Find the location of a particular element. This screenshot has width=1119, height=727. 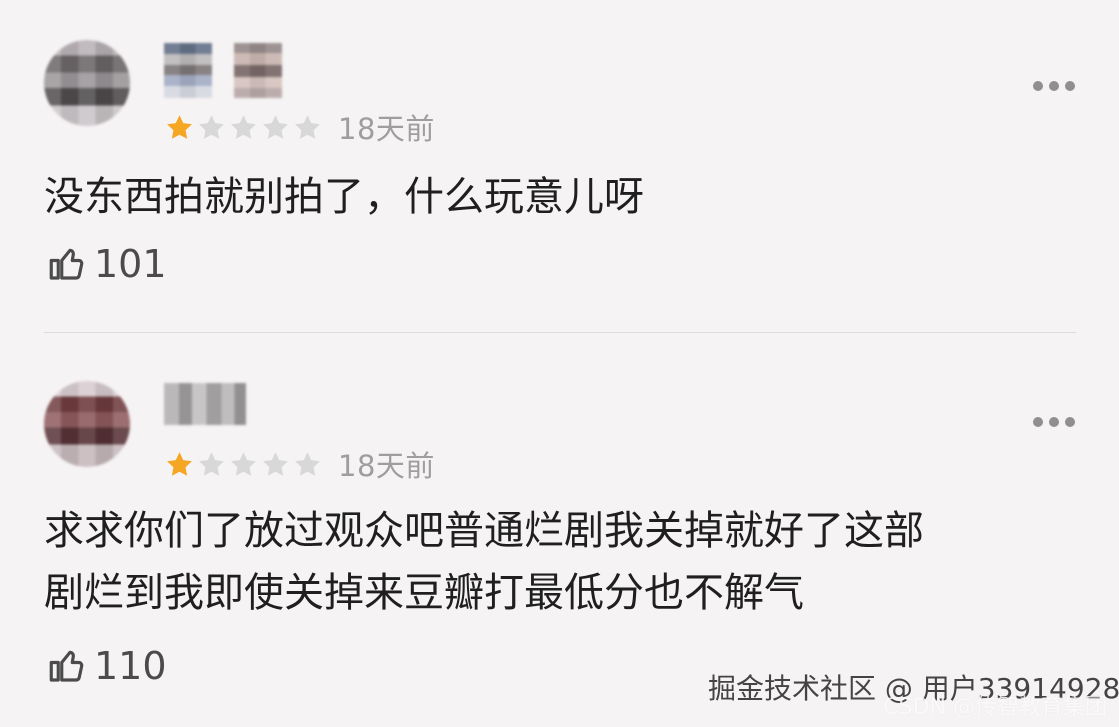

like-button: 101 is located at coordinates (106, 264).